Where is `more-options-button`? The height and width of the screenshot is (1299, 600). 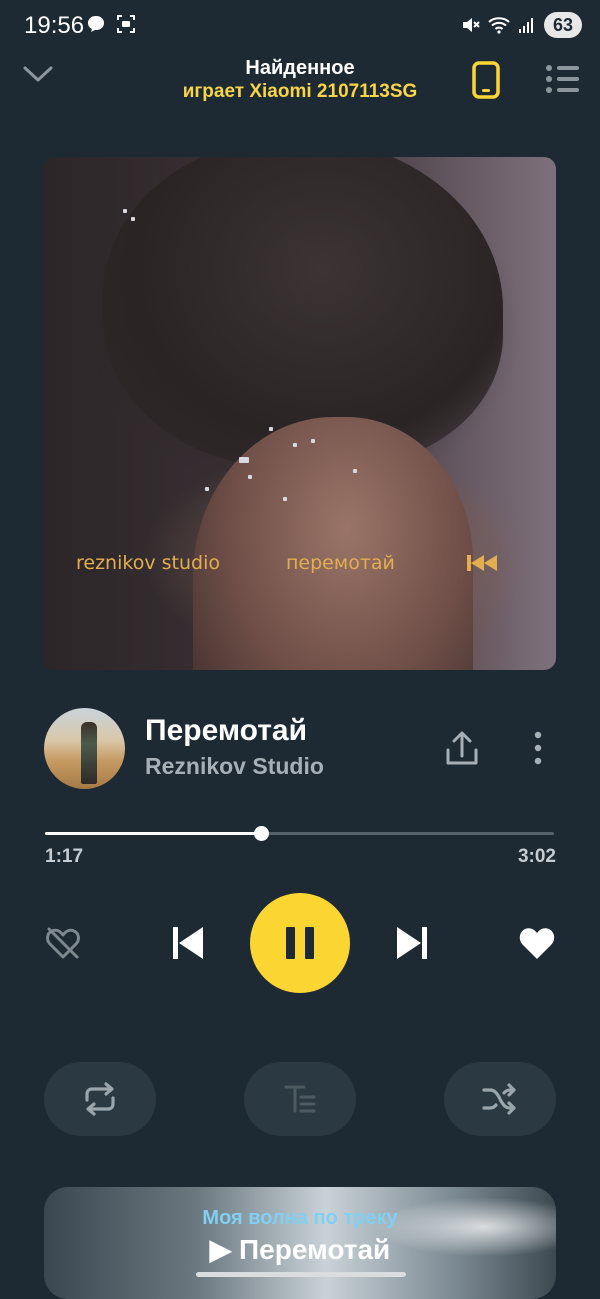 more-options-button is located at coordinates (538, 750).